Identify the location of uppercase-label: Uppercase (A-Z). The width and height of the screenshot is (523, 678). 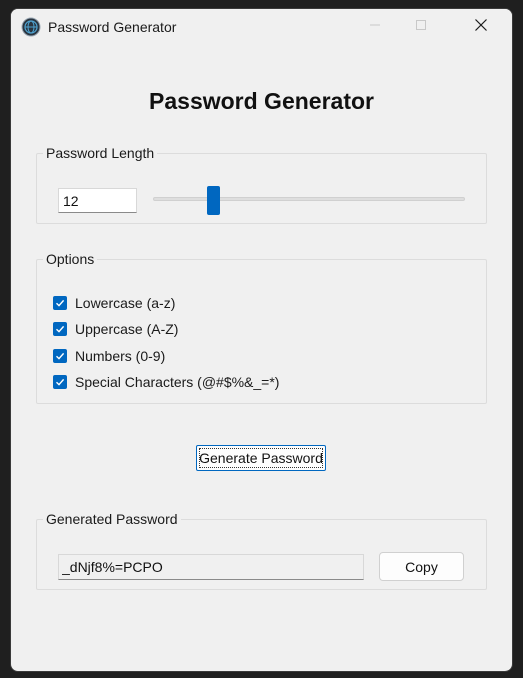
(127, 329).